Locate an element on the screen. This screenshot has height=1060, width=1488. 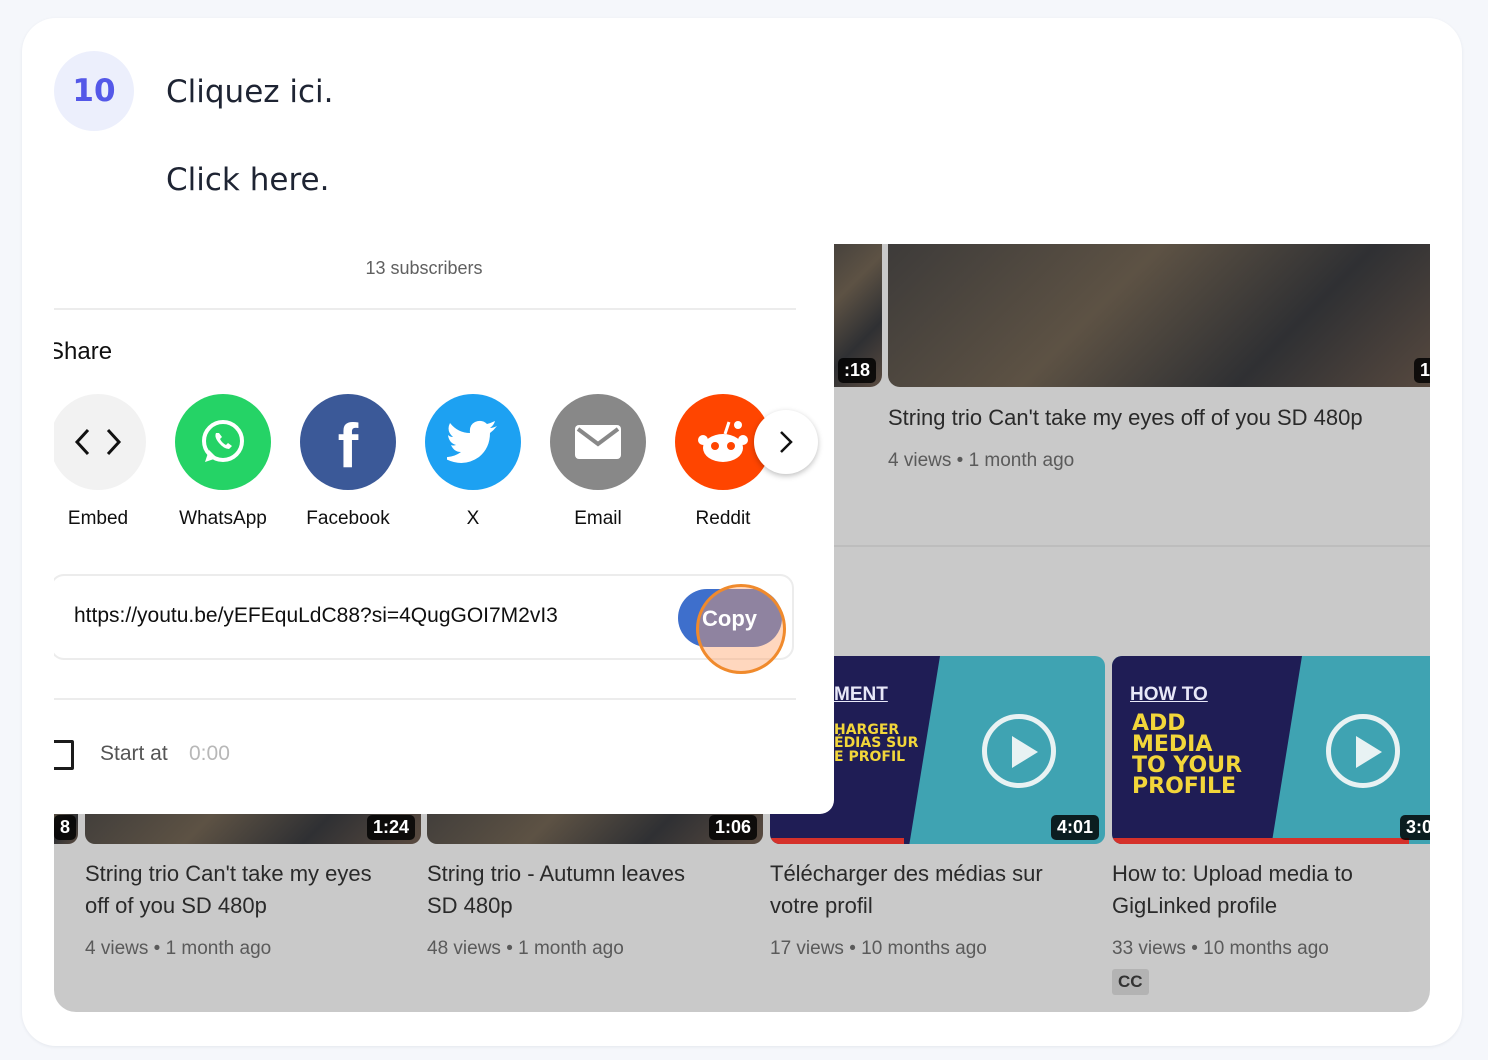
section-divider is located at coordinates (1132, 546).